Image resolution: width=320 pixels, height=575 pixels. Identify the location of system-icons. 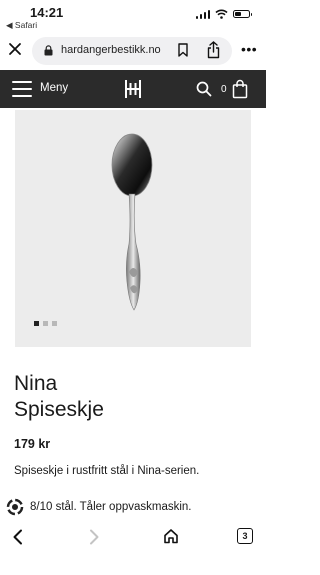
(223, 14).